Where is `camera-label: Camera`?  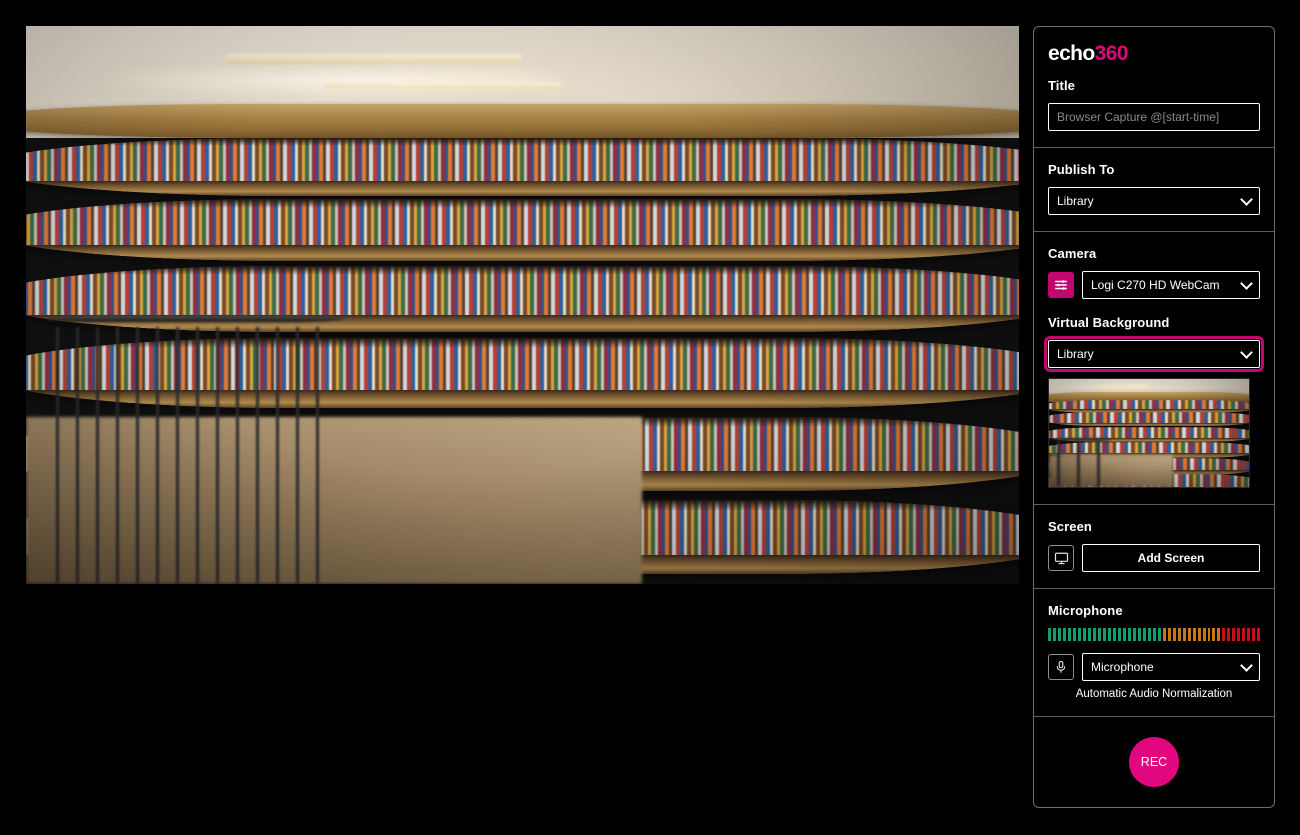 camera-label: Camera is located at coordinates (1072, 253).